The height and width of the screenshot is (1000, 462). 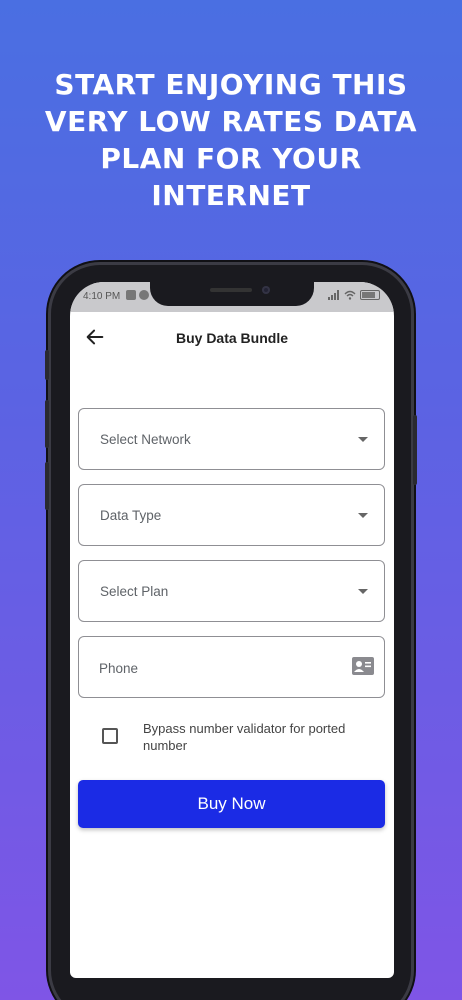 What do you see at coordinates (131, 515) in the screenshot?
I see `data-type-label: Data Type` at bounding box center [131, 515].